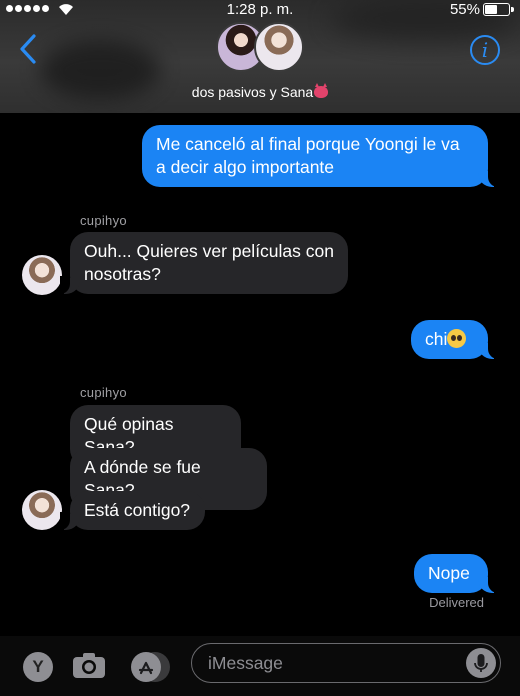  Describe the element at coordinates (146, 667) in the screenshot. I see `app-store-icon` at that location.